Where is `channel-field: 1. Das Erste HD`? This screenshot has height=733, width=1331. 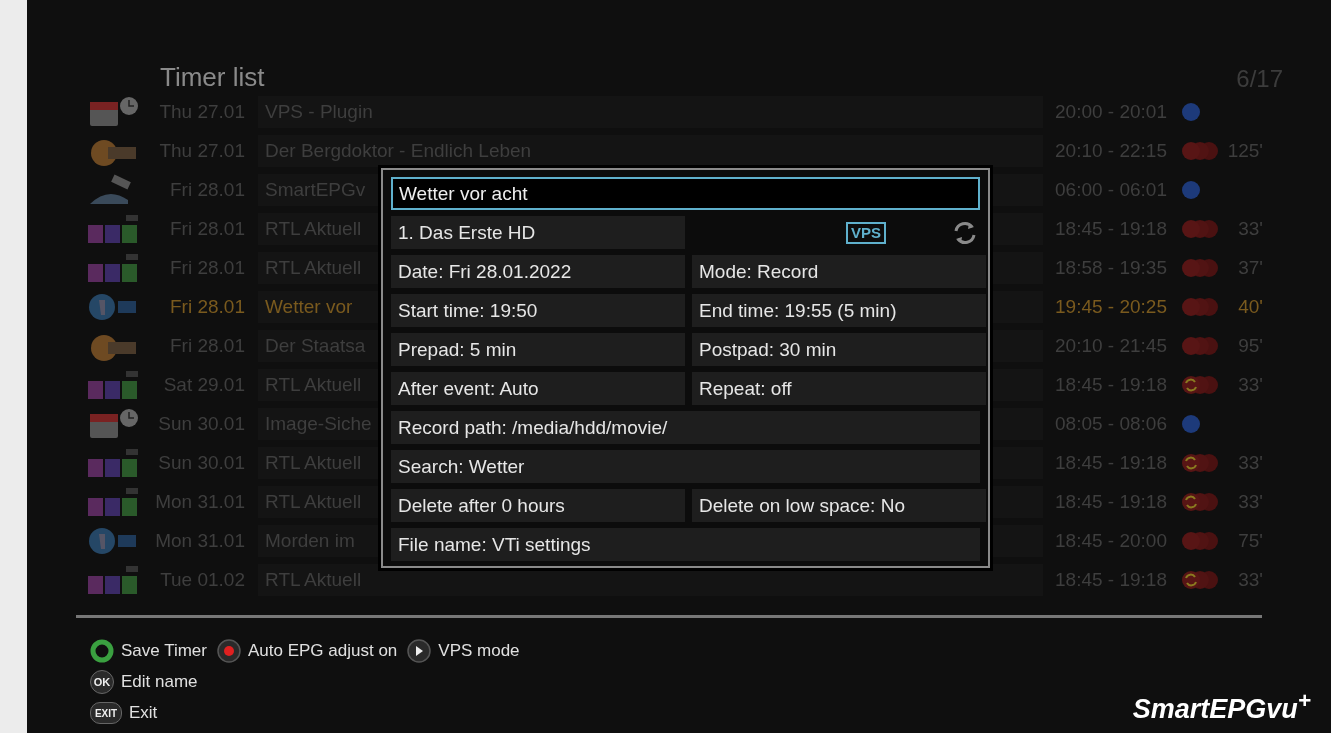 channel-field: 1. Das Erste HD is located at coordinates (538, 232).